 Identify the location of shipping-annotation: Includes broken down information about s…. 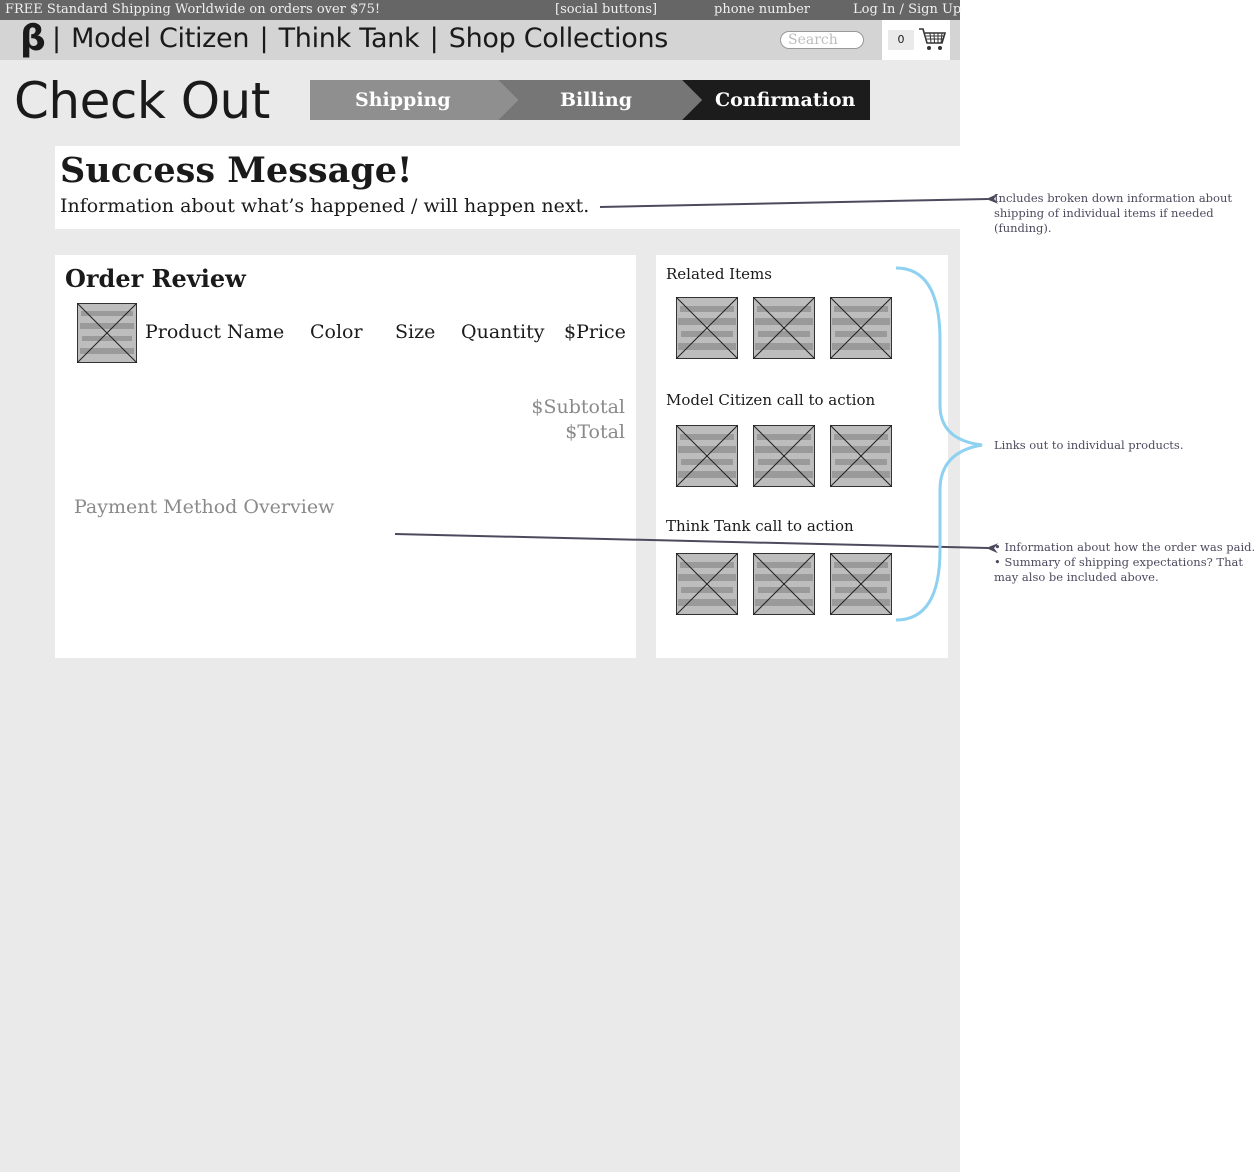
(1113, 213).